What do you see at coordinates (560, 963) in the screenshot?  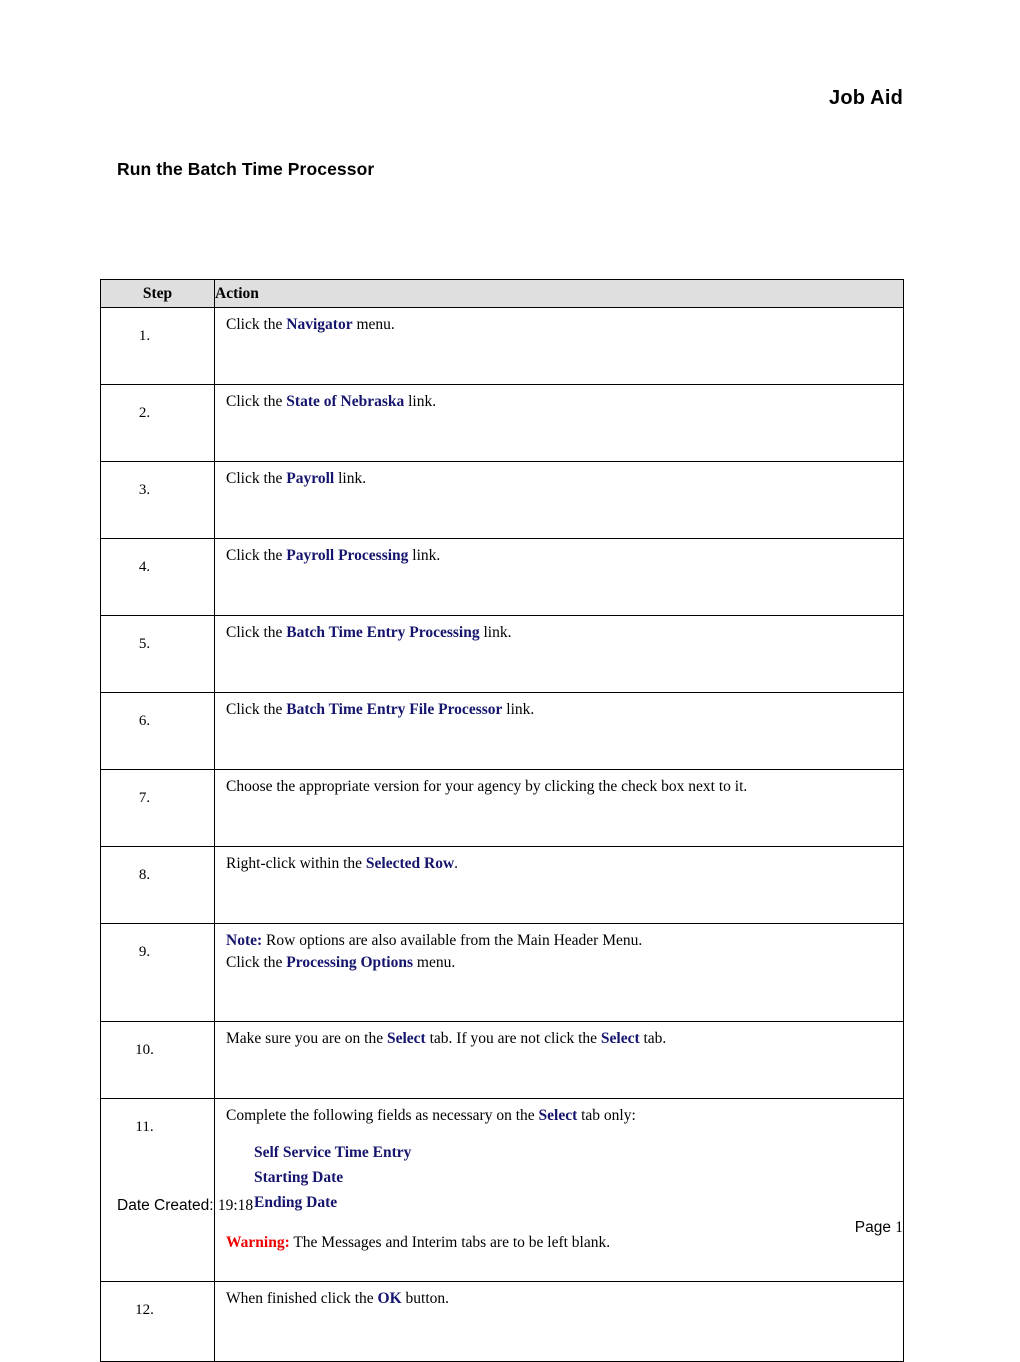 I see `action-line: Click the Processing Options menu.` at bounding box center [560, 963].